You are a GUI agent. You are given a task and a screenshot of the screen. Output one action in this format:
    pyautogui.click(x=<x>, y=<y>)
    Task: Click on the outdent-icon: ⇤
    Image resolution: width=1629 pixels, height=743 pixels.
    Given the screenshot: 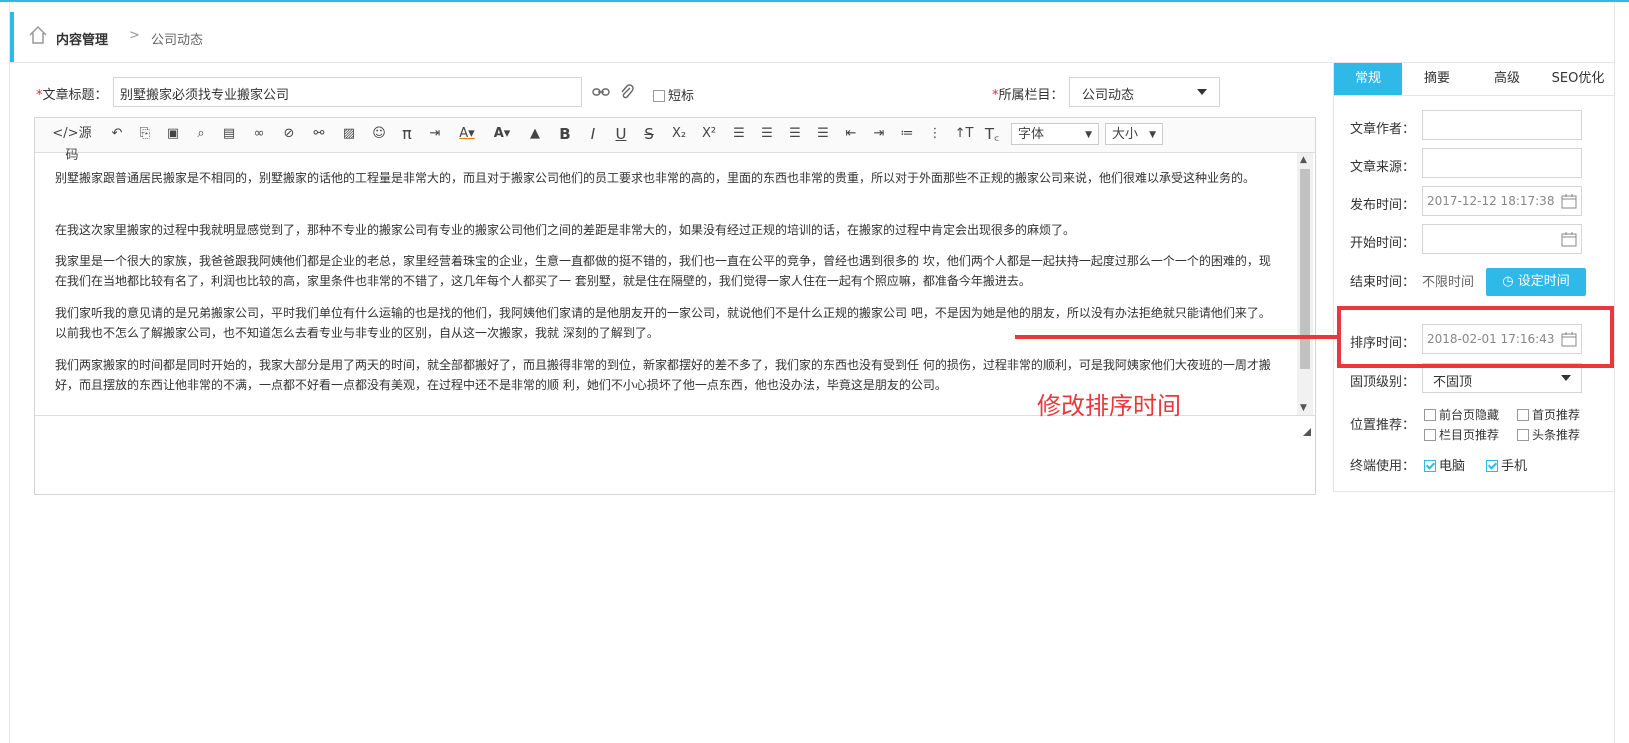 What is the action you would take?
    pyautogui.click(x=851, y=134)
    